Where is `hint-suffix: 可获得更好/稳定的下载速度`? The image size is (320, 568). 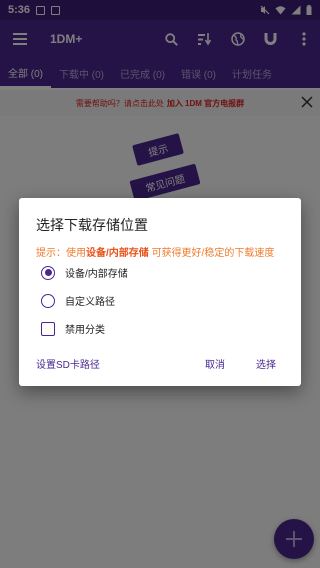
hint-suffix: 可获得更好/稳定的下载速度 is located at coordinates (213, 253).